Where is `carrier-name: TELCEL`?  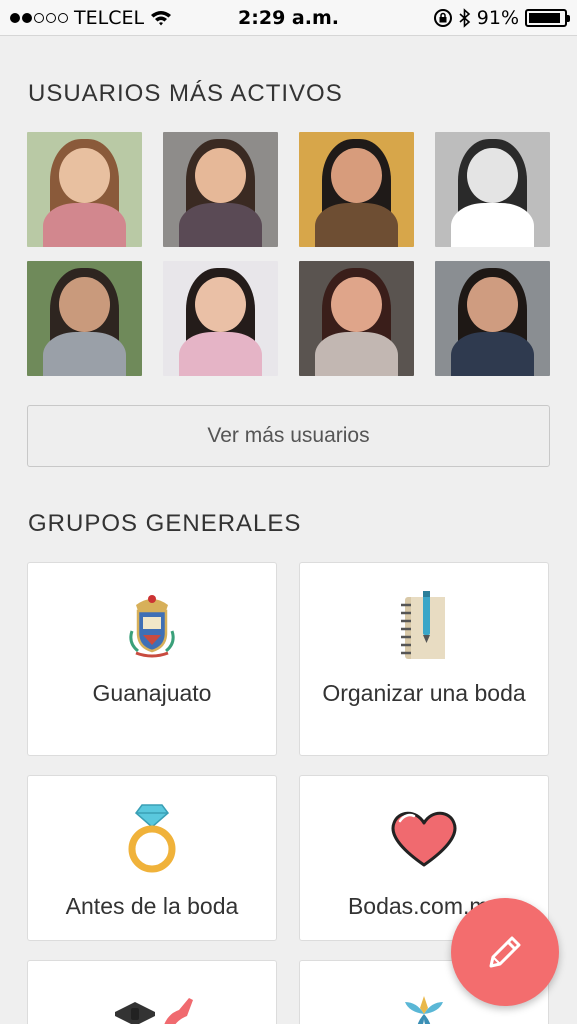
carrier-name: TELCEL is located at coordinates (109, 17).